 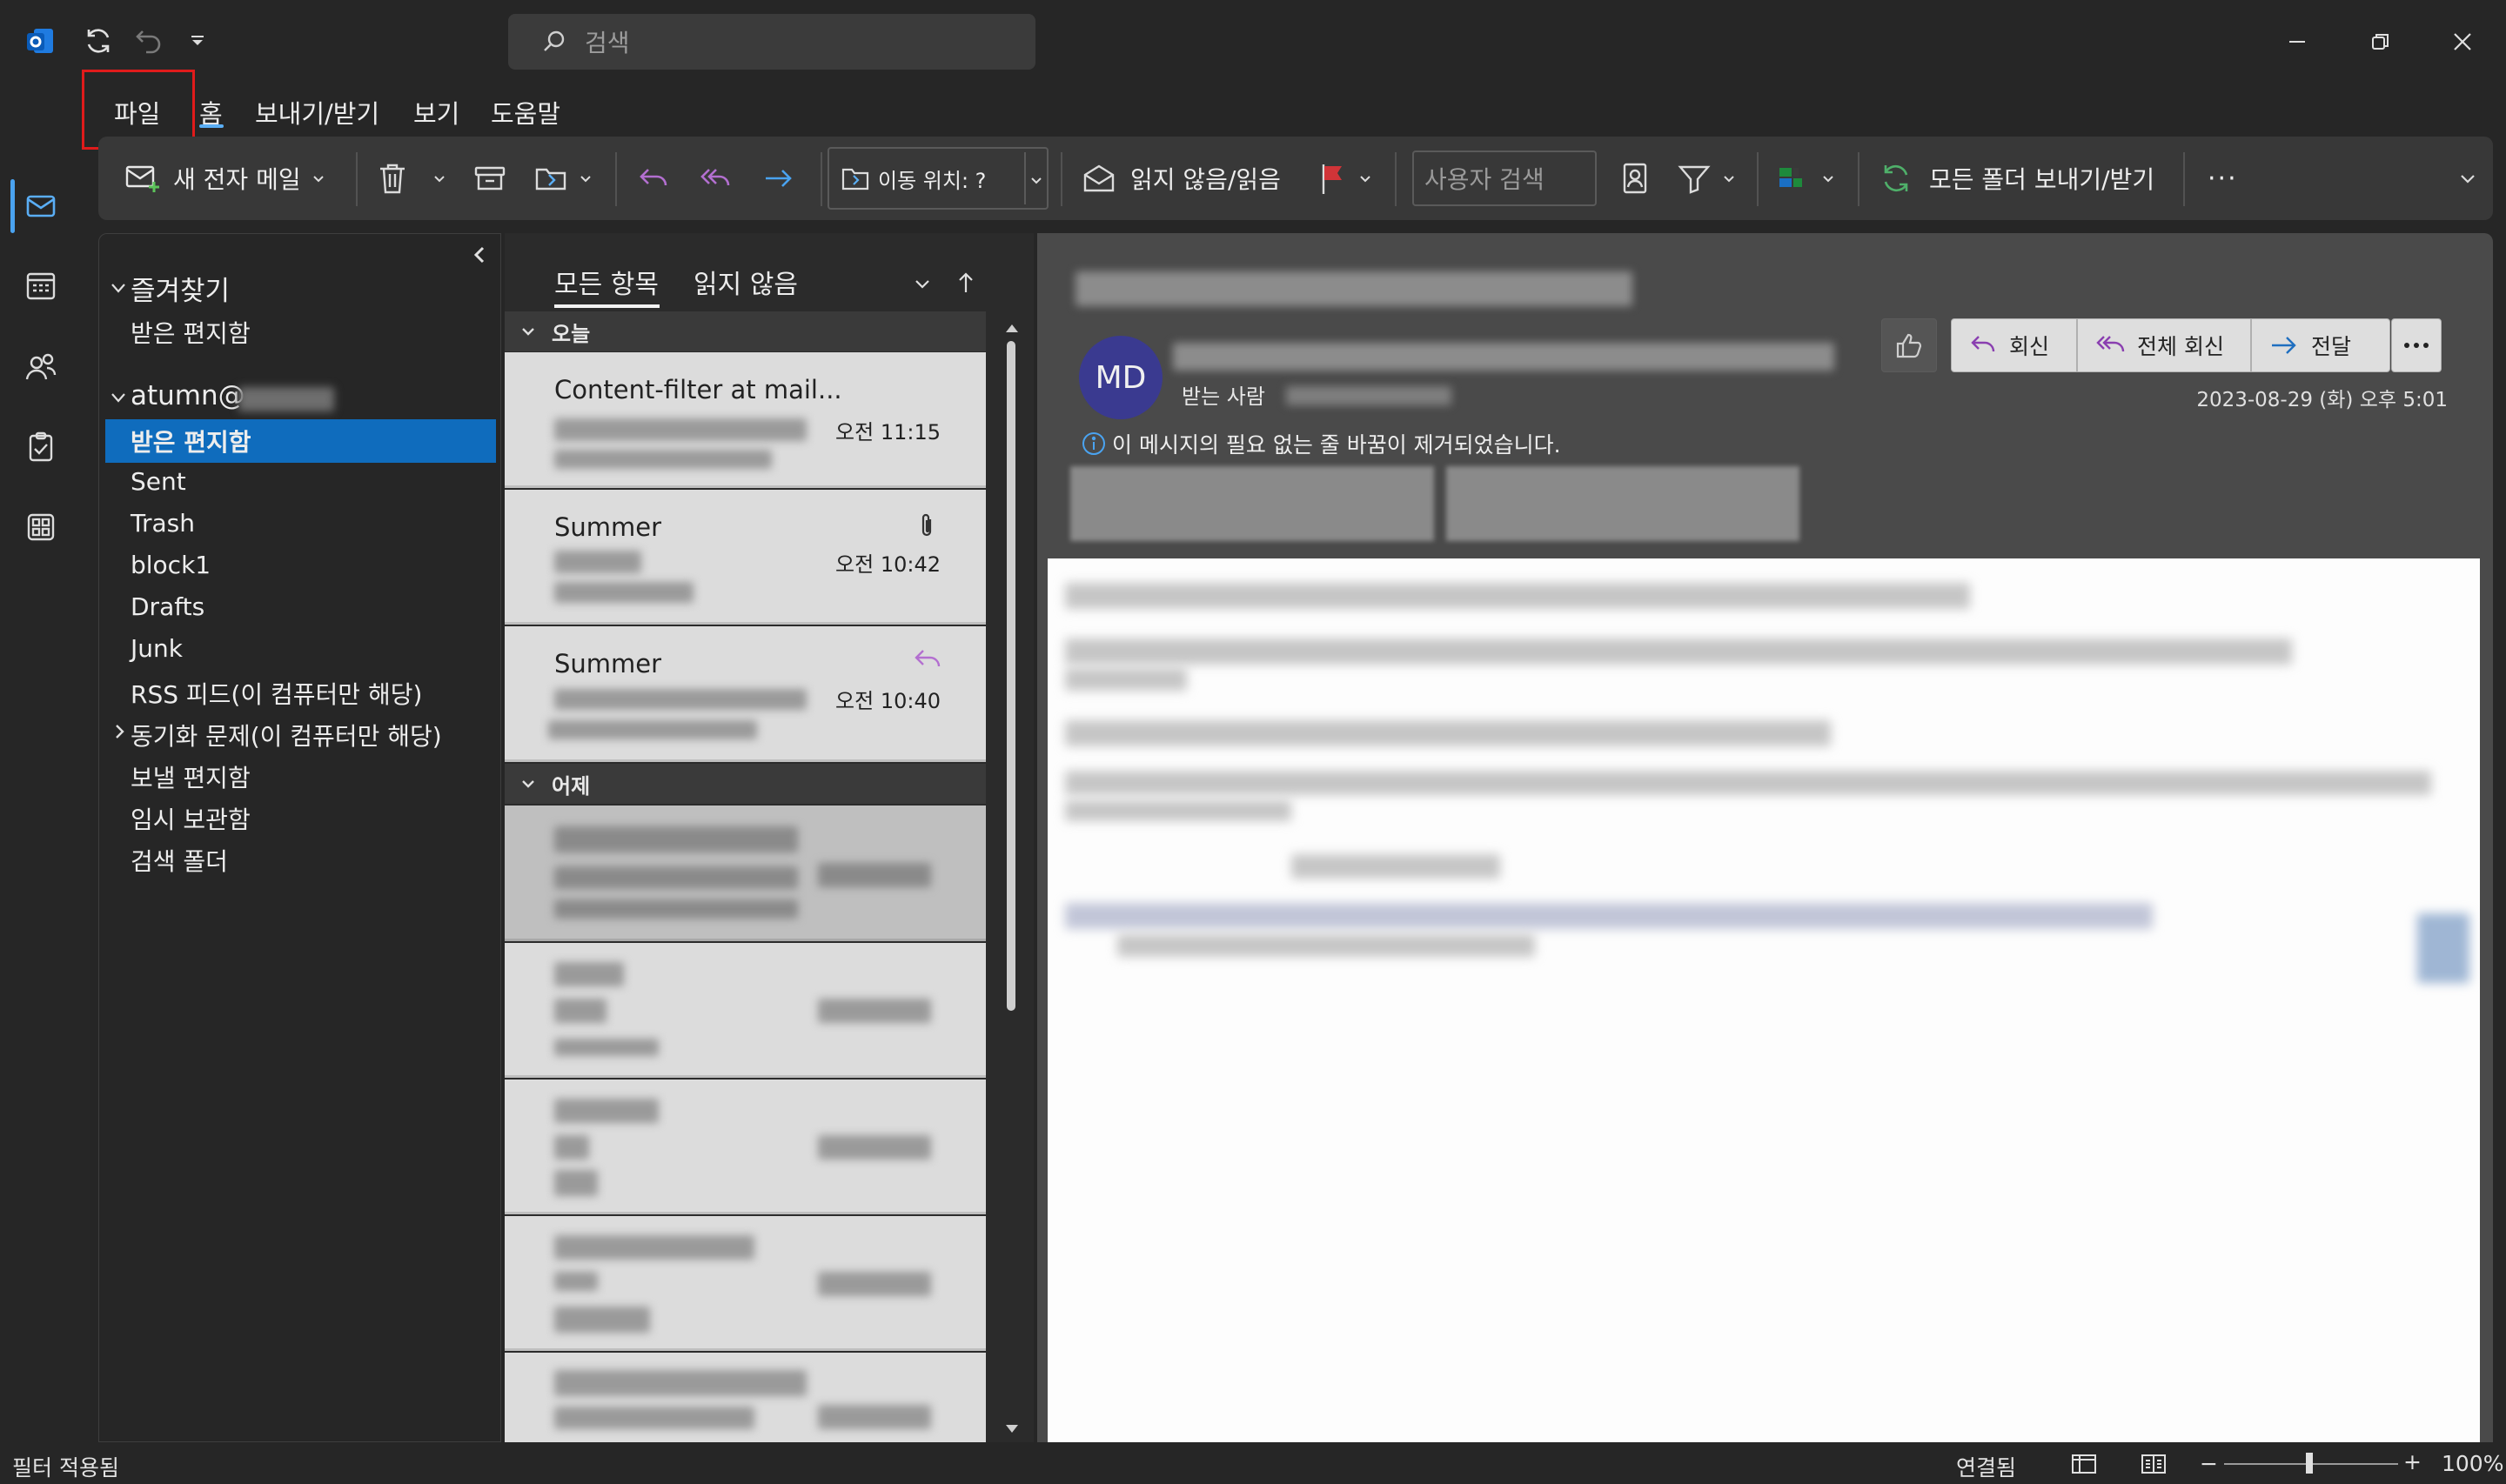 What do you see at coordinates (1706, 178) in the screenshot?
I see `filter-button` at bounding box center [1706, 178].